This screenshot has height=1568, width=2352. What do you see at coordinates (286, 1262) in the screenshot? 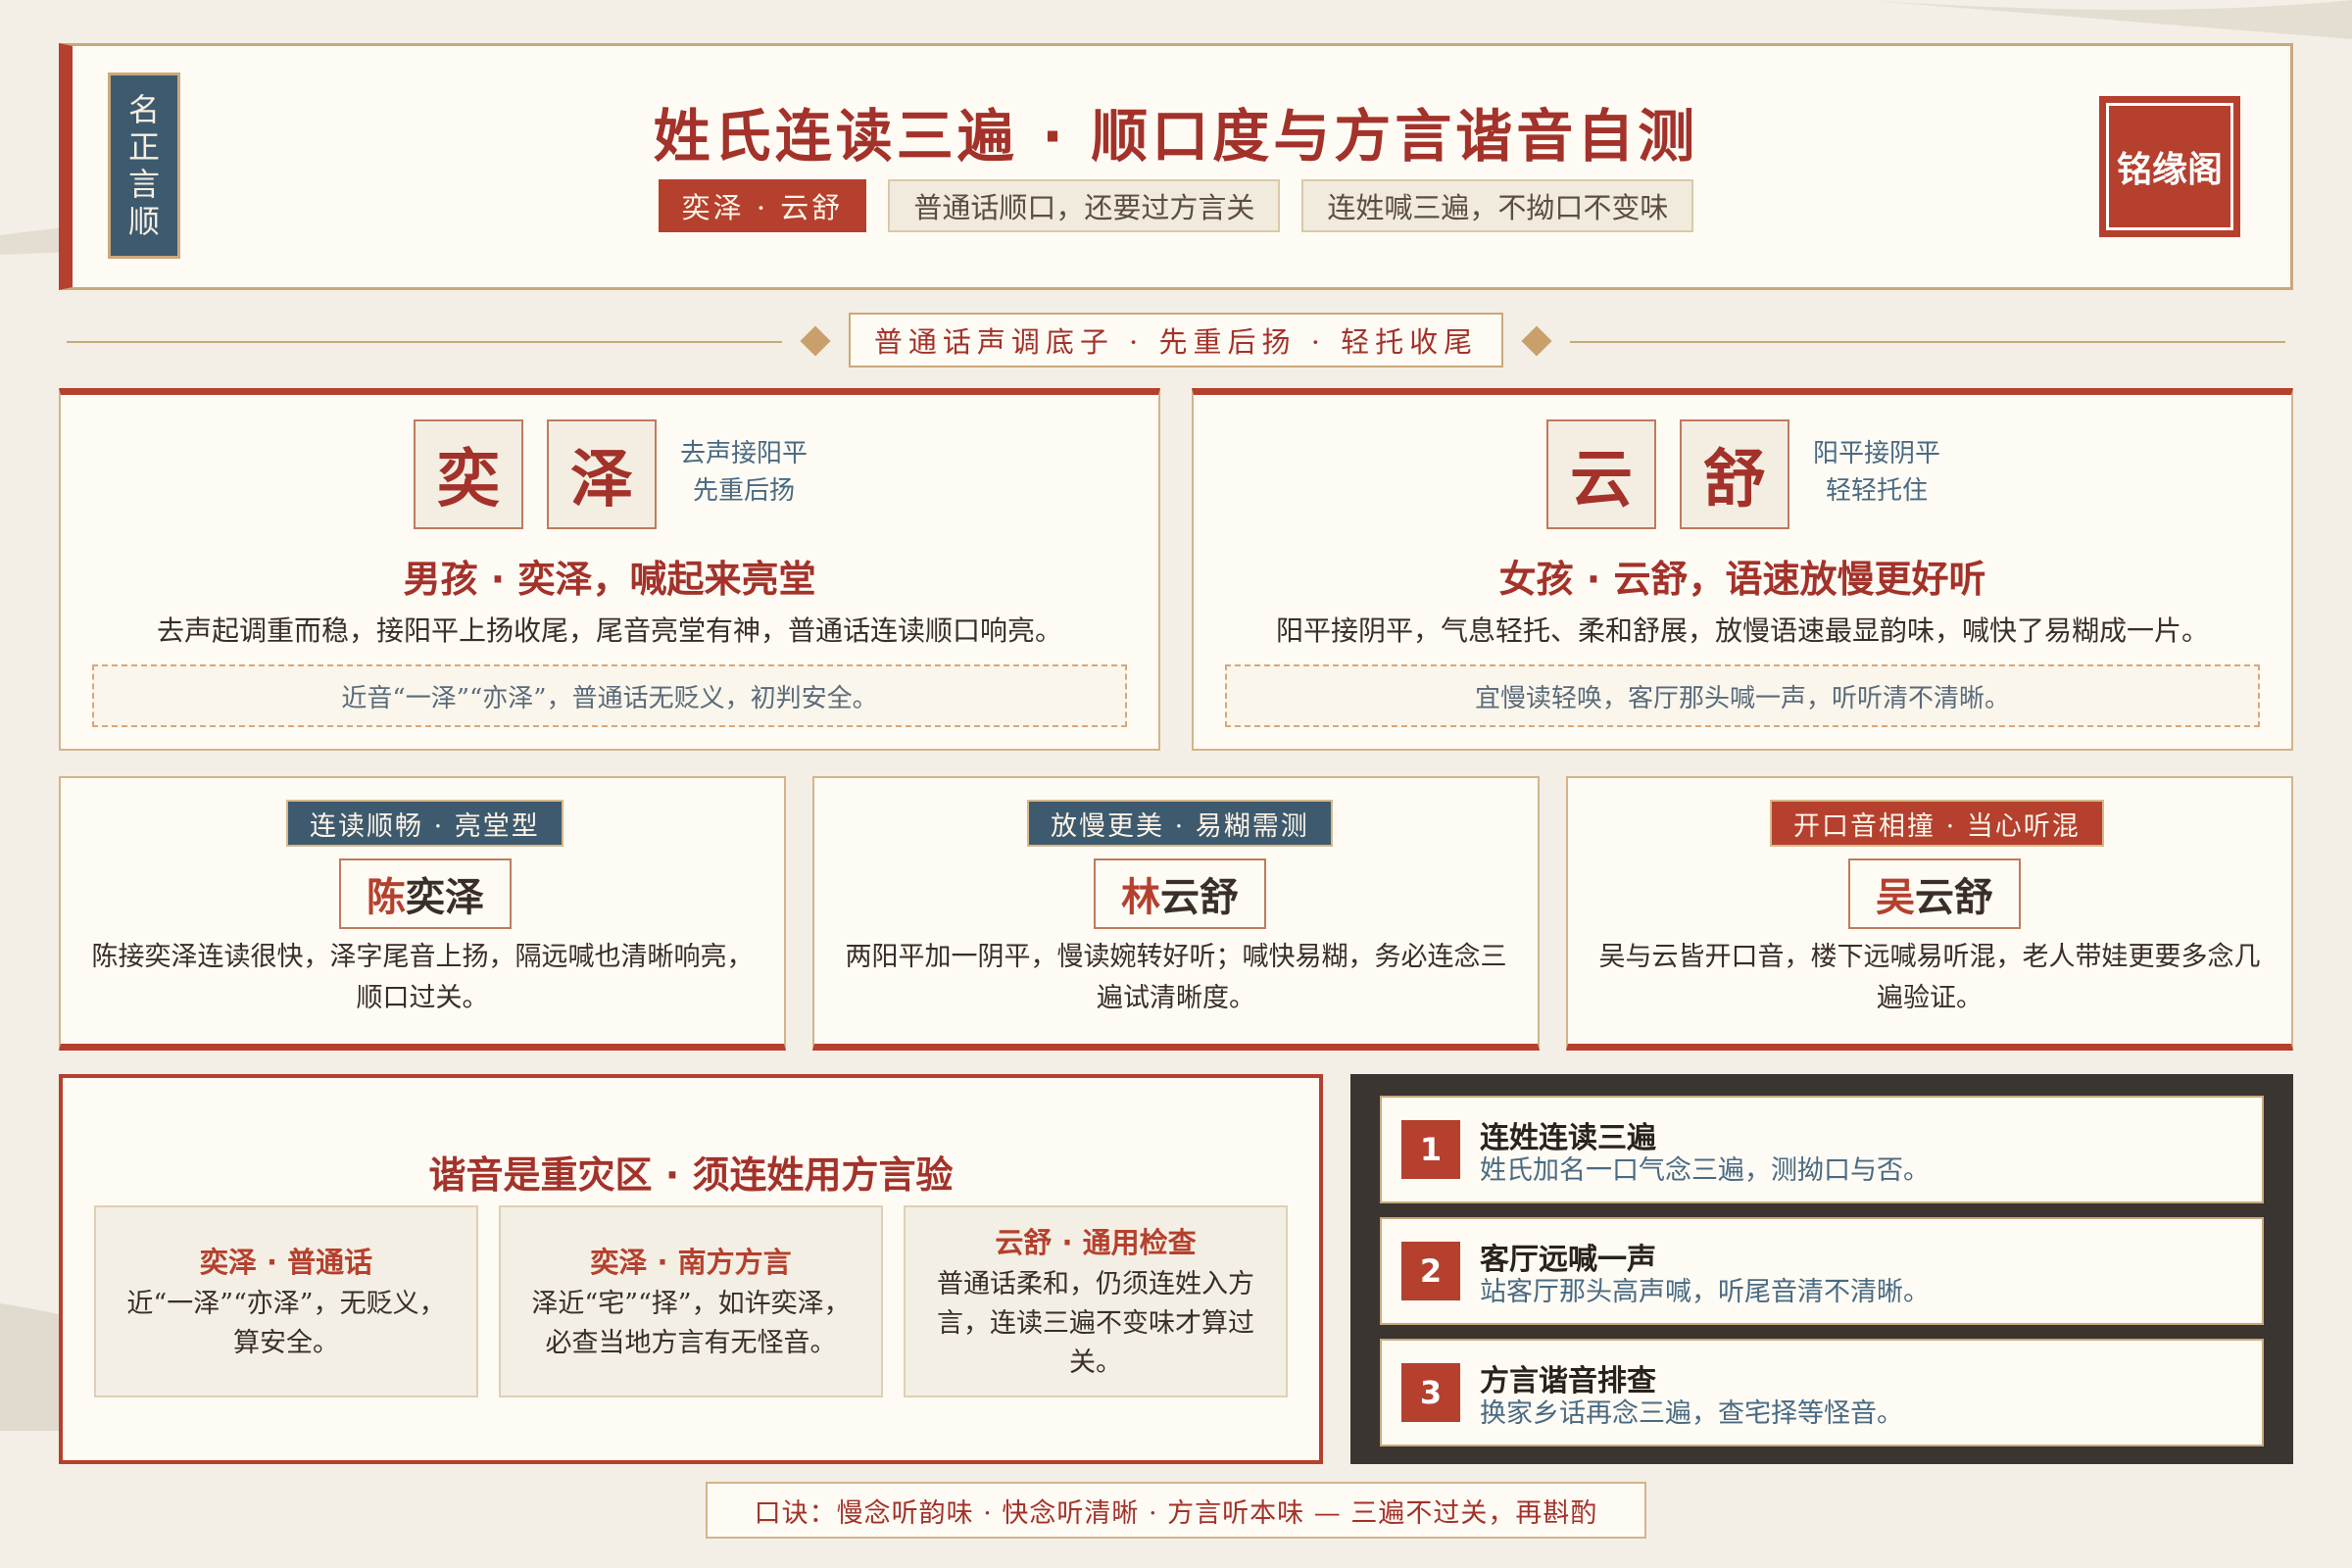
I see `homophone-item-title: 奕泽 · 普通话` at bounding box center [286, 1262].